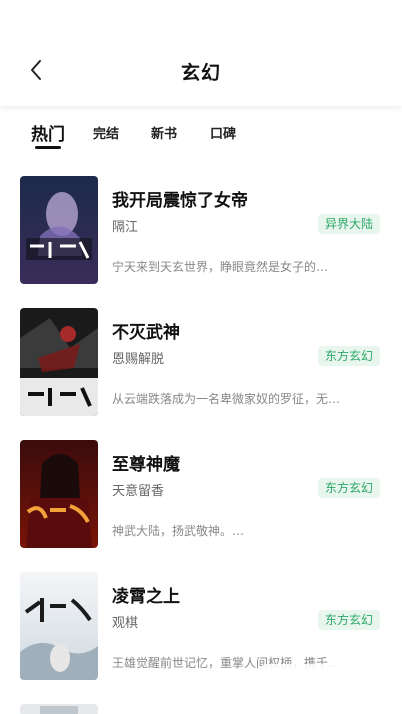  Describe the element at coordinates (329, 686) in the screenshot. I see `watermark` at that location.